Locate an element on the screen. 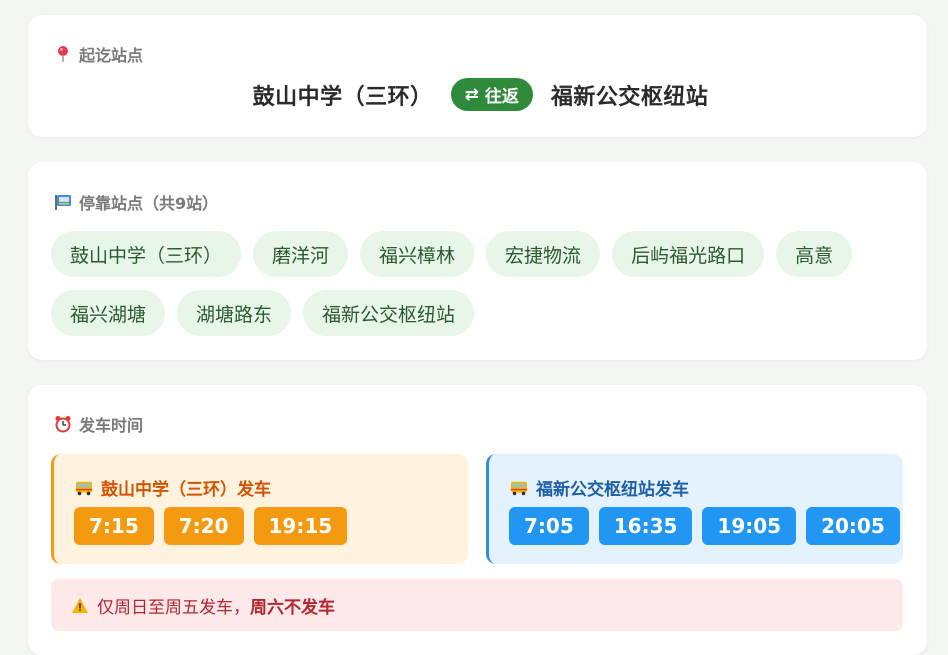  stop-item: 宏捷物流 is located at coordinates (543, 254).